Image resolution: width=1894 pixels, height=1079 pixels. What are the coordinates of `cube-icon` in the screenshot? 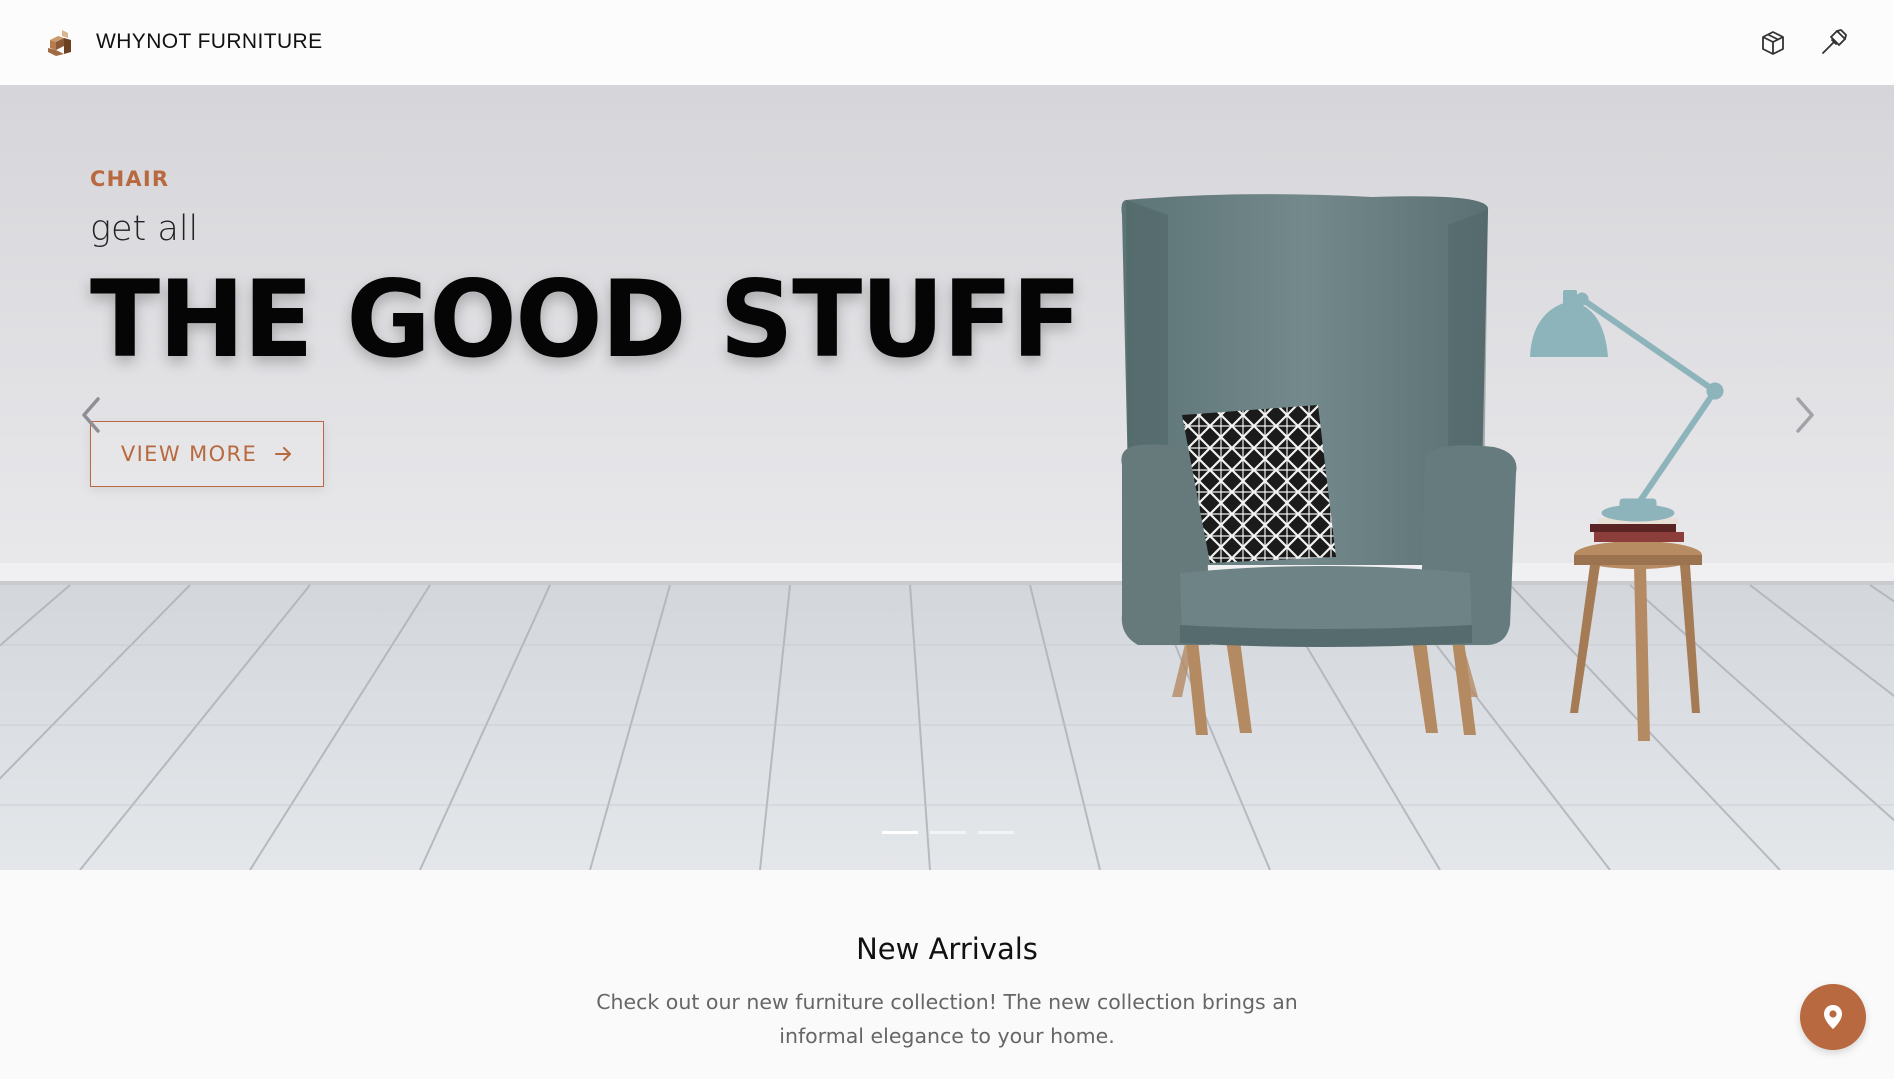 It's located at (1773, 43).